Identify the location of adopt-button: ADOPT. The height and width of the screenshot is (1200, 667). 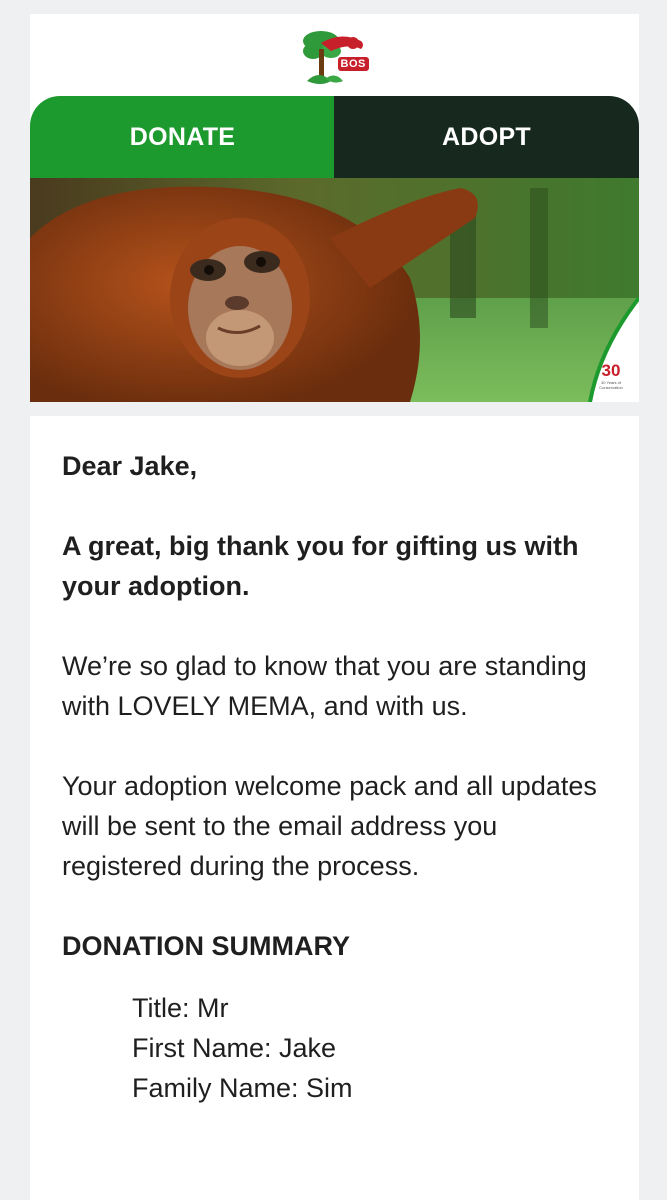
(486, 137).